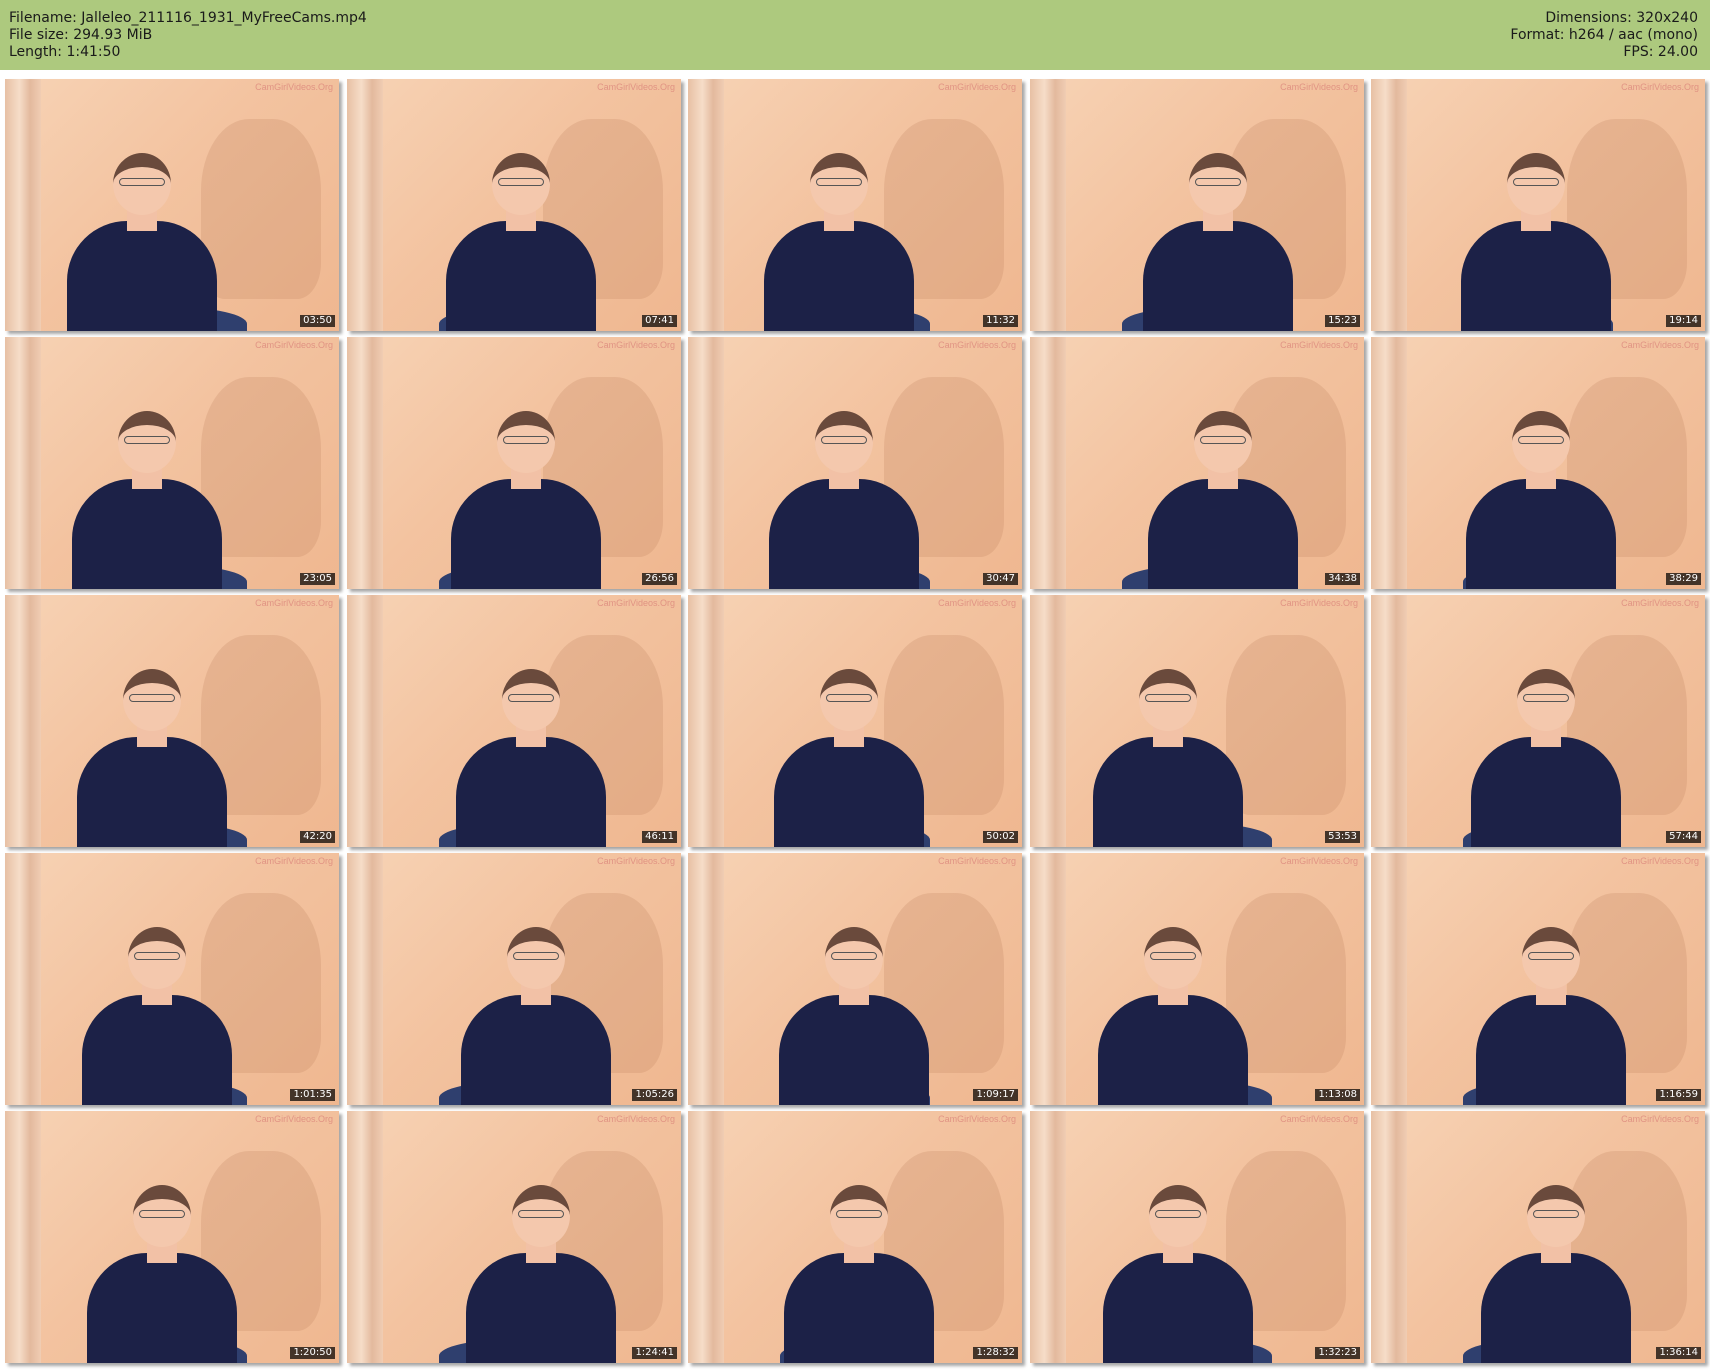 This screenshot has width=1710, height=1370. What do you see at coordinates (81, 35) in the screenshot?
I see `filesize-text: File size: 294.93 MiB` at bounding box center [81, 35].